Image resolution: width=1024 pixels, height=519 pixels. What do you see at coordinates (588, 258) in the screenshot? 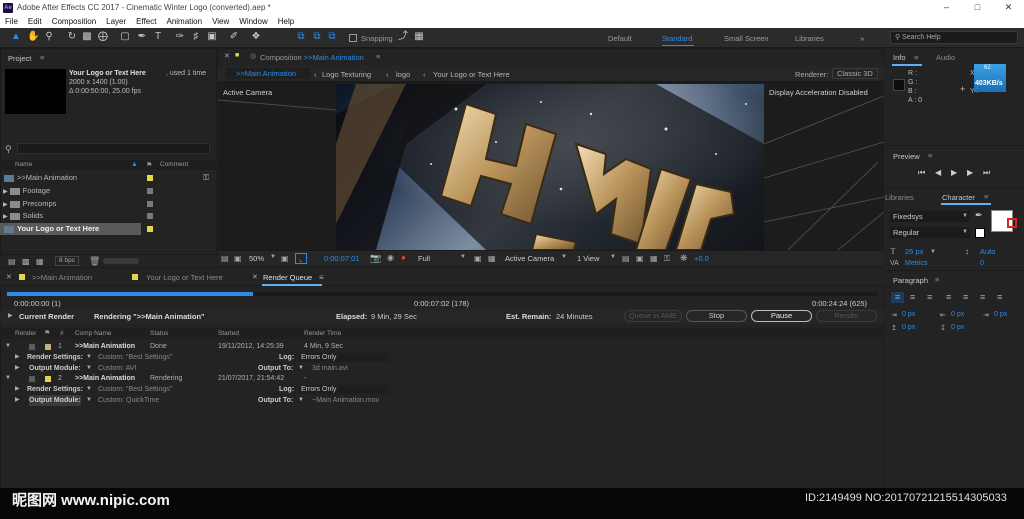
I see `view-layout-dropdown: 1 View` at bounding box center [588, 258].